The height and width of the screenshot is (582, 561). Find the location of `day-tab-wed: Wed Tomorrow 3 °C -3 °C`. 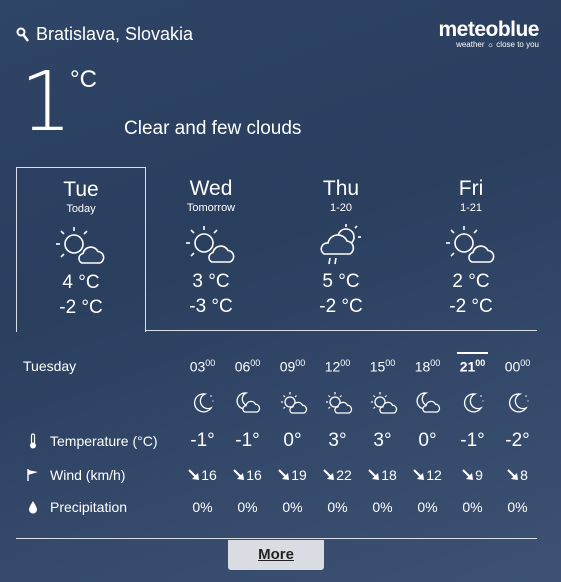

day-tab-wed: Wed Tomorrow 3 °C -3 °C is located at coordinates (211, 249).